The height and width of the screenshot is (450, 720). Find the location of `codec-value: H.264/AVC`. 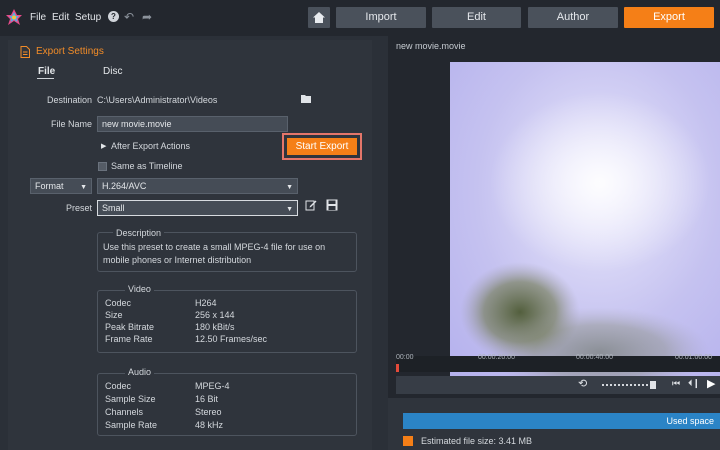

codec-value: H.264/AVC is located at coordinates (124, 186).